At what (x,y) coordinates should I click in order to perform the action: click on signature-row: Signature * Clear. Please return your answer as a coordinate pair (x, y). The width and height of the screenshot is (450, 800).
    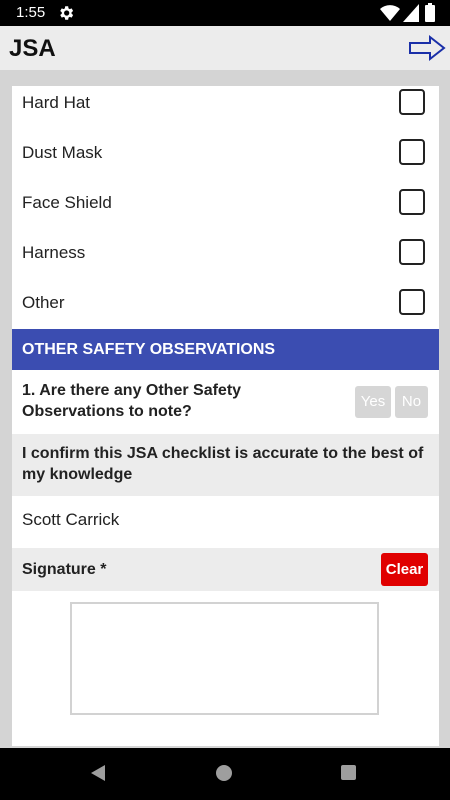
    Looking at the image, I should click on (225, 569).